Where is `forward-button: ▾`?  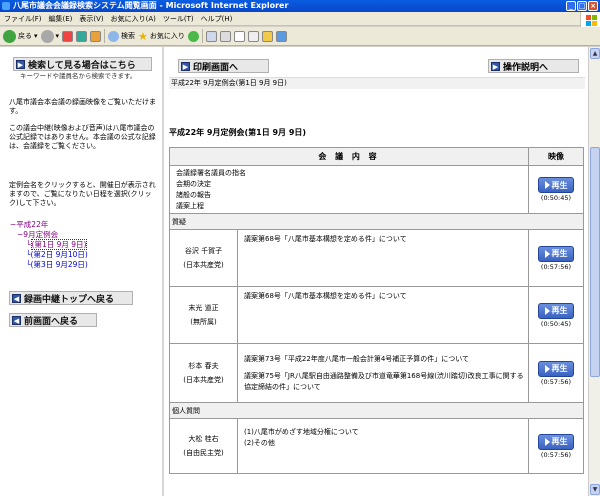 forward-button: ▾ is located at coordinates (49, 36).